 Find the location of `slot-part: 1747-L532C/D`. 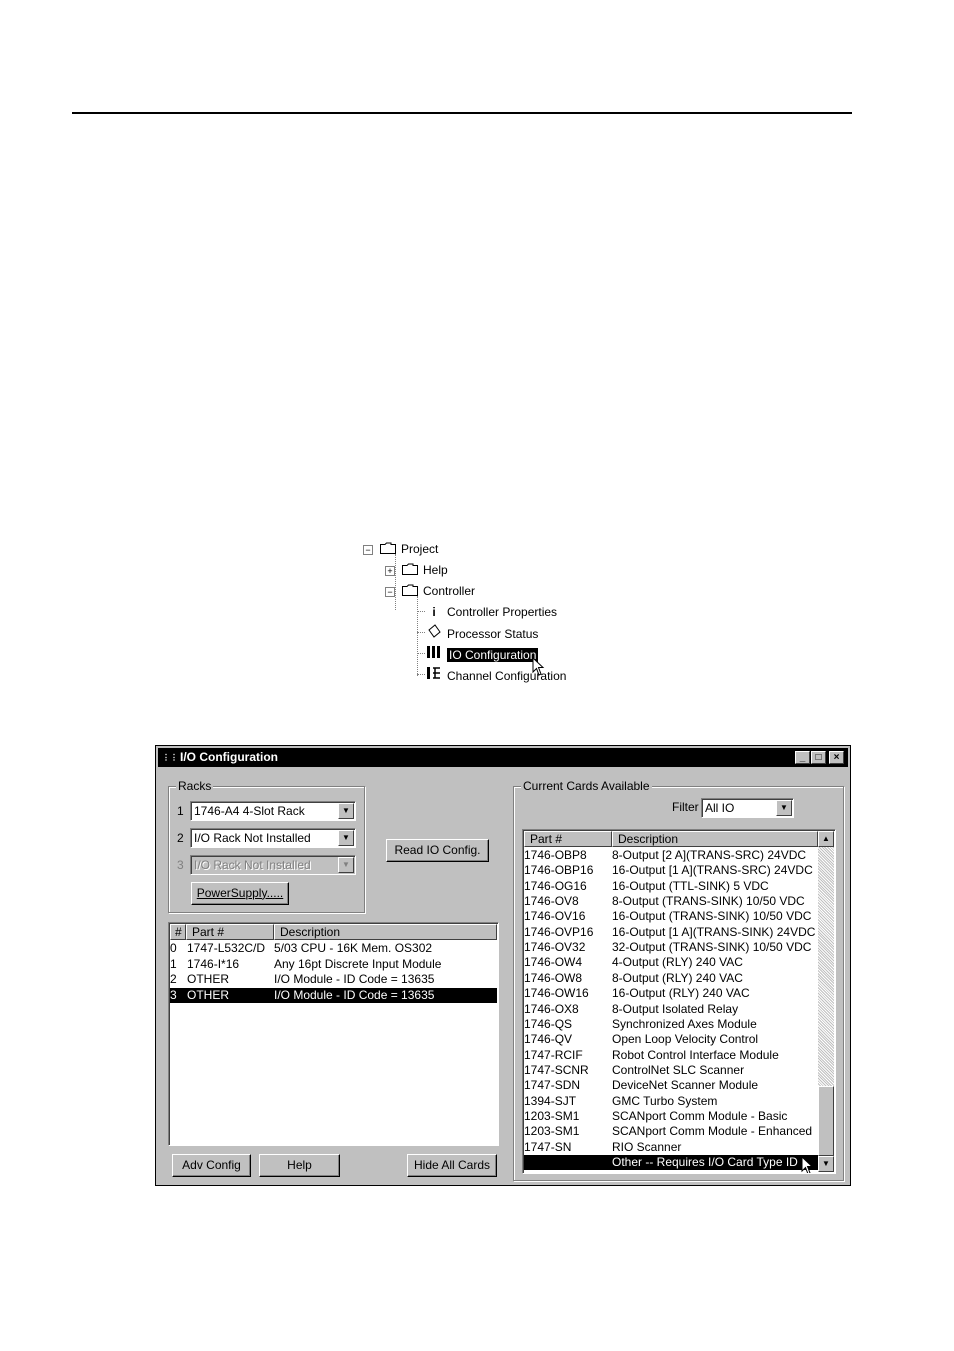

slot-part: 1747-L532C/D is located at coordinates (226, 948).